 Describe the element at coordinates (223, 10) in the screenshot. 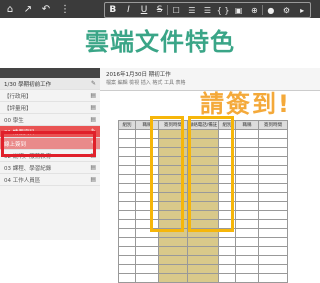

I see `code-icon: { }` at that location.